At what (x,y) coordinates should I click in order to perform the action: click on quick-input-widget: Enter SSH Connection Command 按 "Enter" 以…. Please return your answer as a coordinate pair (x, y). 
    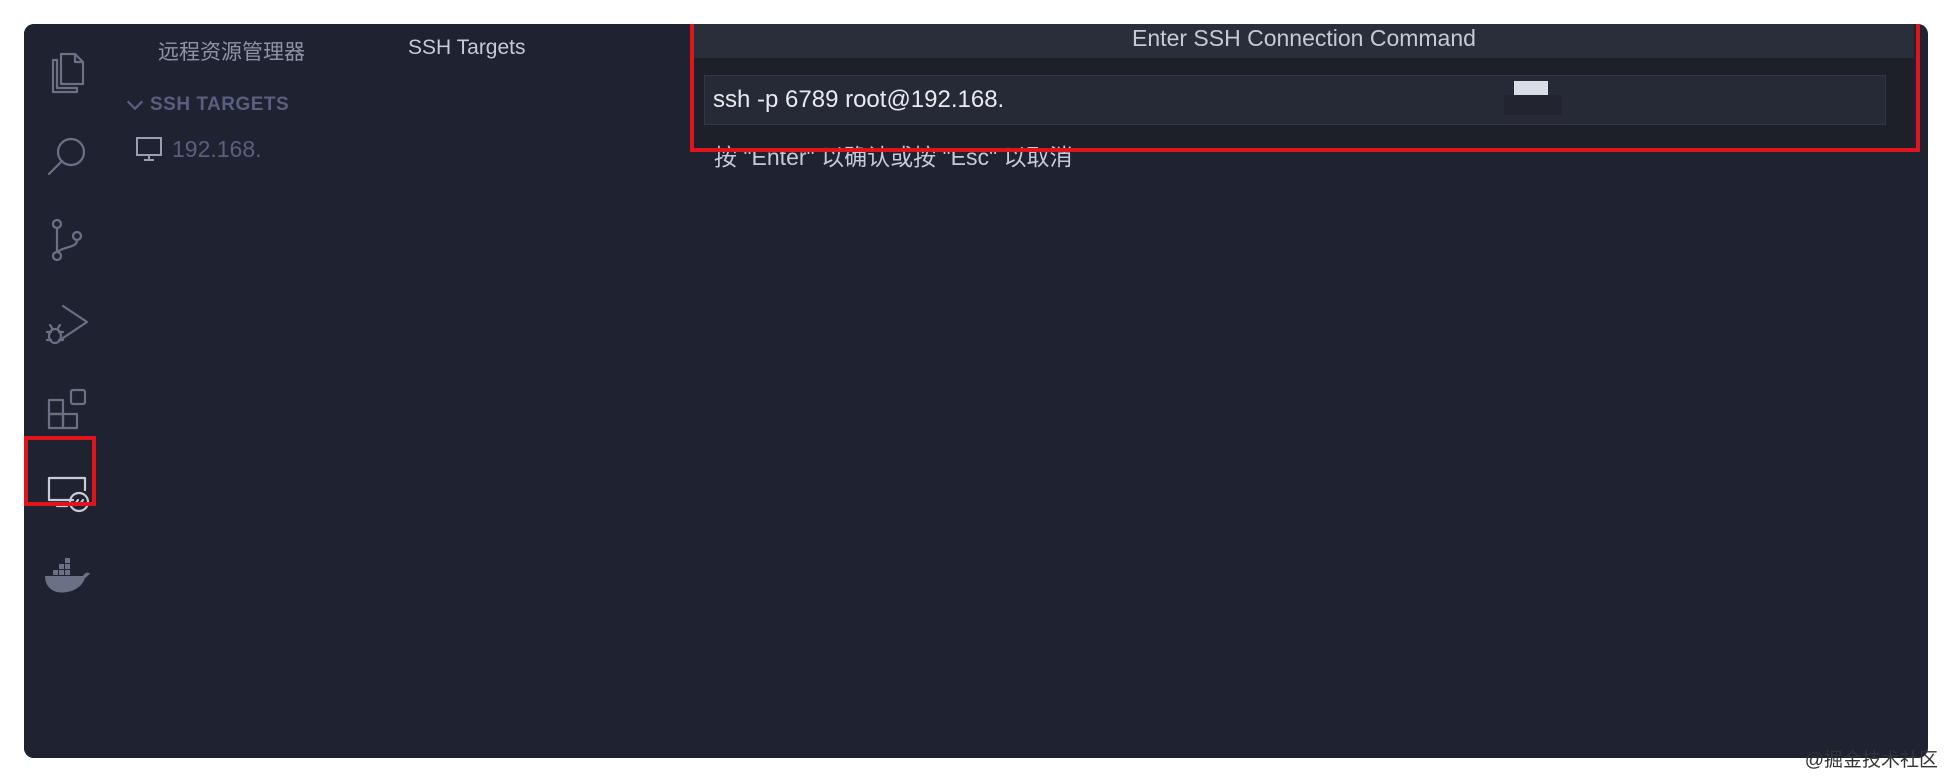
    Looking at the image, I should click on (1304, 97).